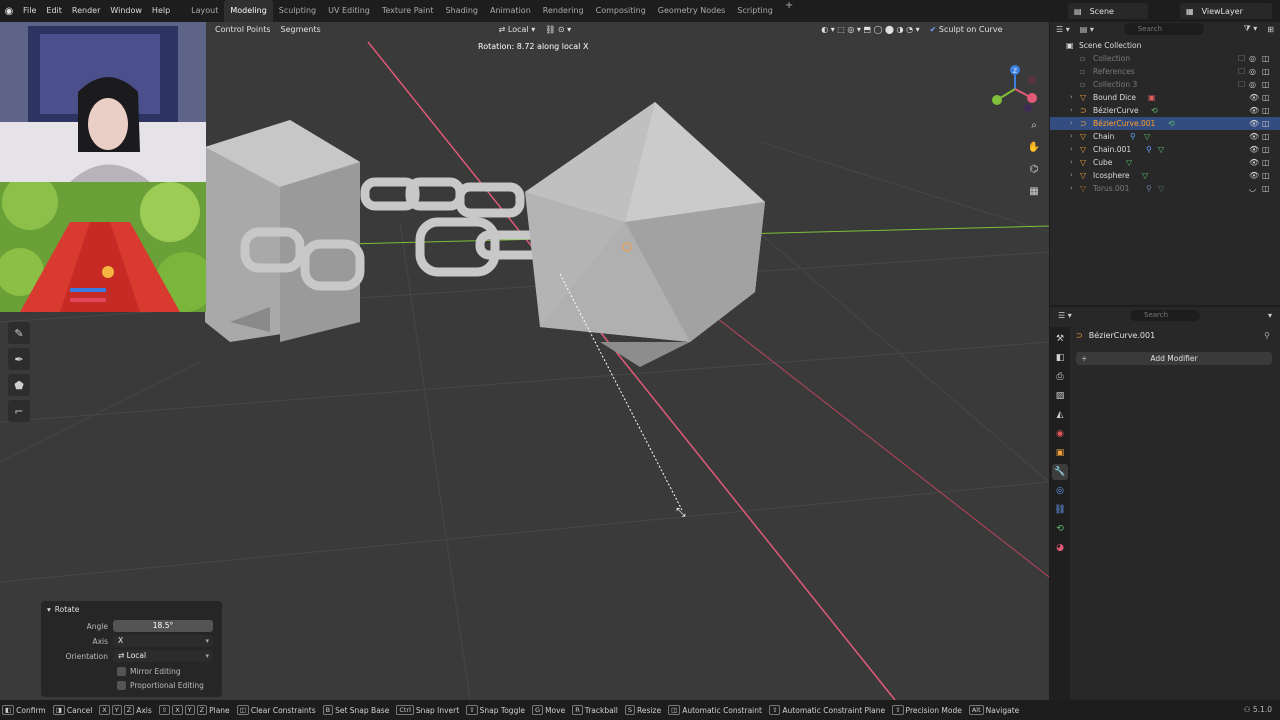 This screenshot has height=720, width=1280. What do you see at coordinates (9, 11) in the screenshot?
I see `blender-logo-icon: ◉` at bounding box center [9, 11].